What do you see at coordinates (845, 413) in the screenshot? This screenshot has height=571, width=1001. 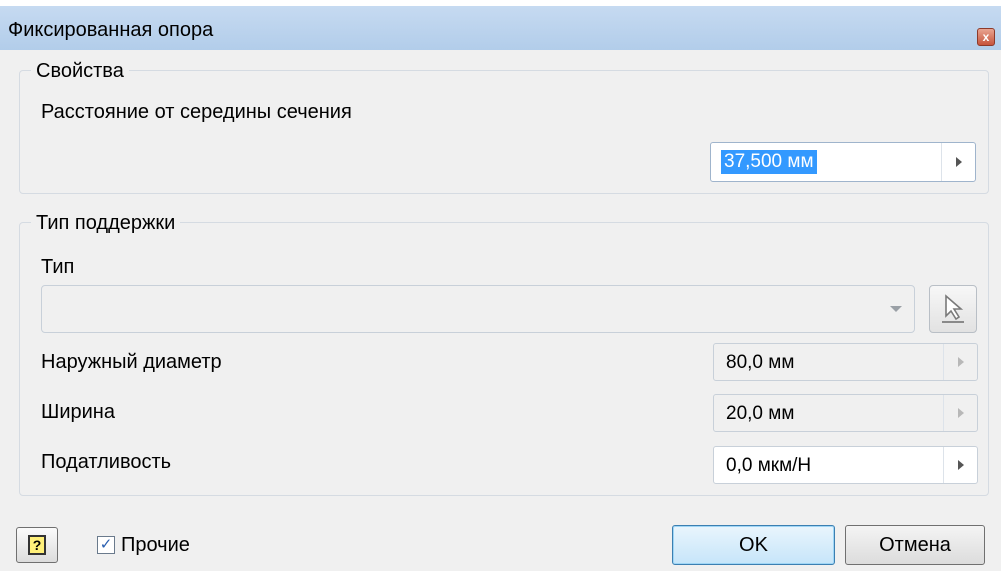 I see `width-field: 20,0 мм` at bounding box center [845, 413].